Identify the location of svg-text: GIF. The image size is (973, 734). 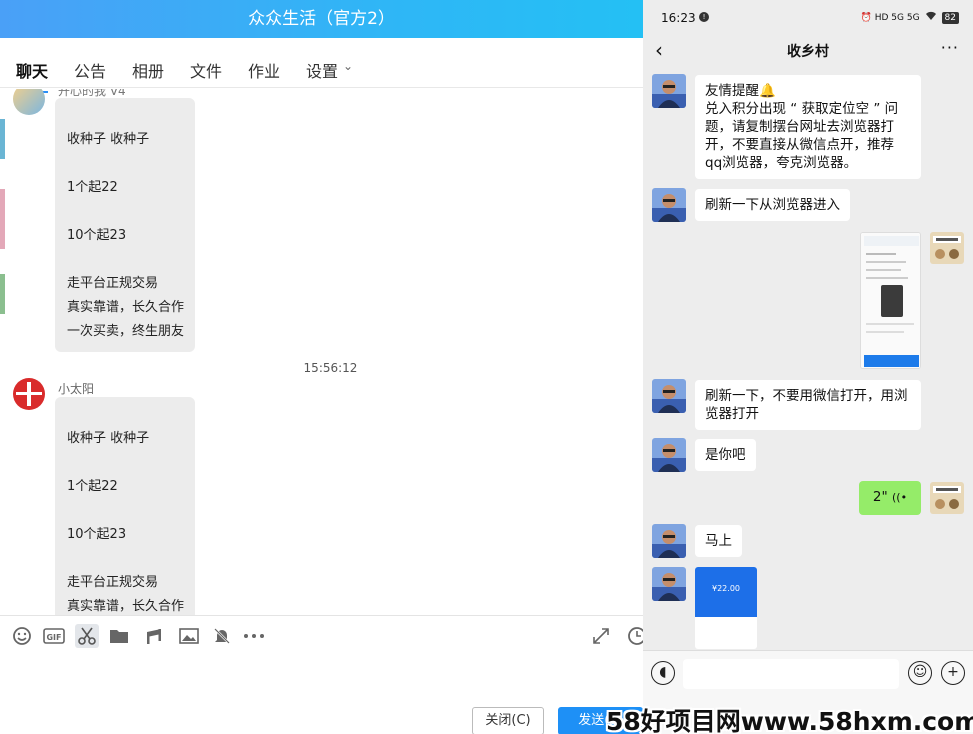
(53, 637).